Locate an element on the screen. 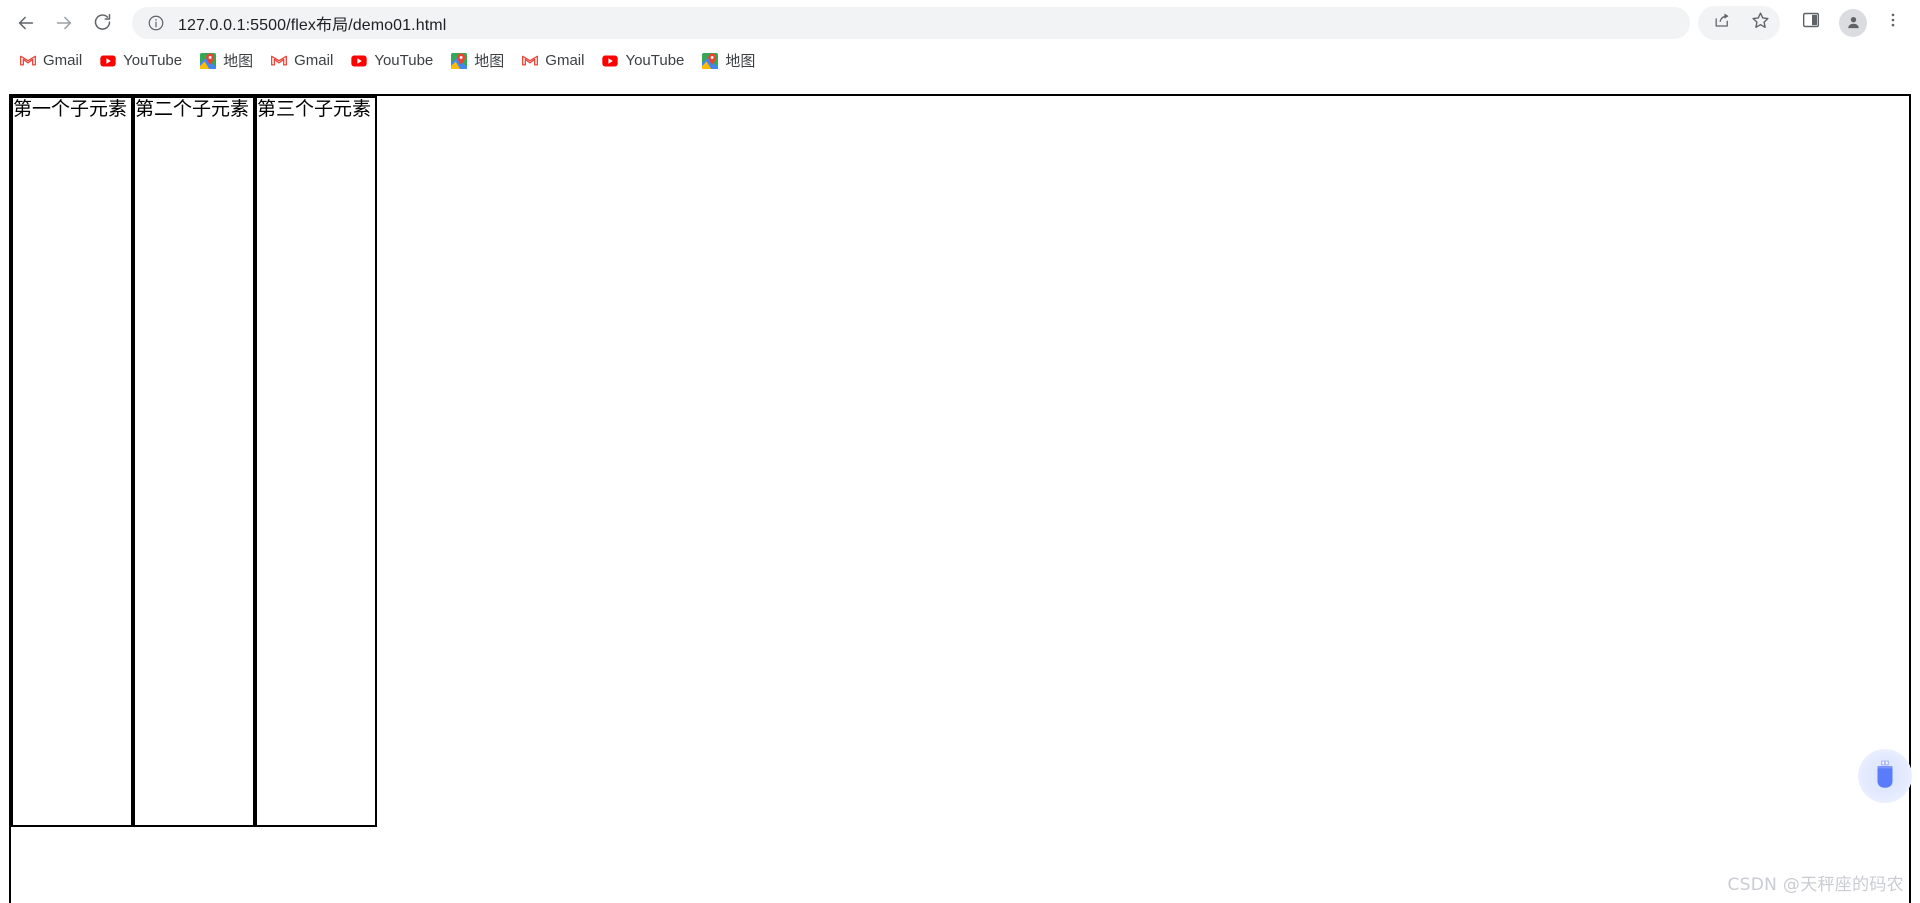  bookmark-maps-2: 地图 is located at coordinates (477, 61).